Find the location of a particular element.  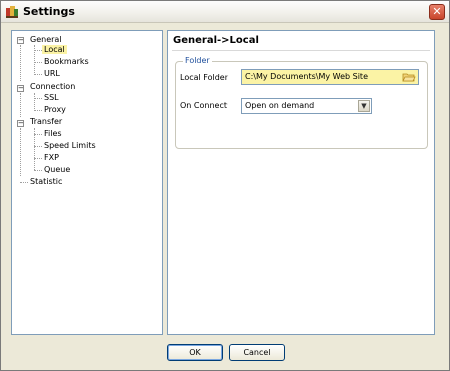

tree-item-general: General is located at coordinates (46, 40).